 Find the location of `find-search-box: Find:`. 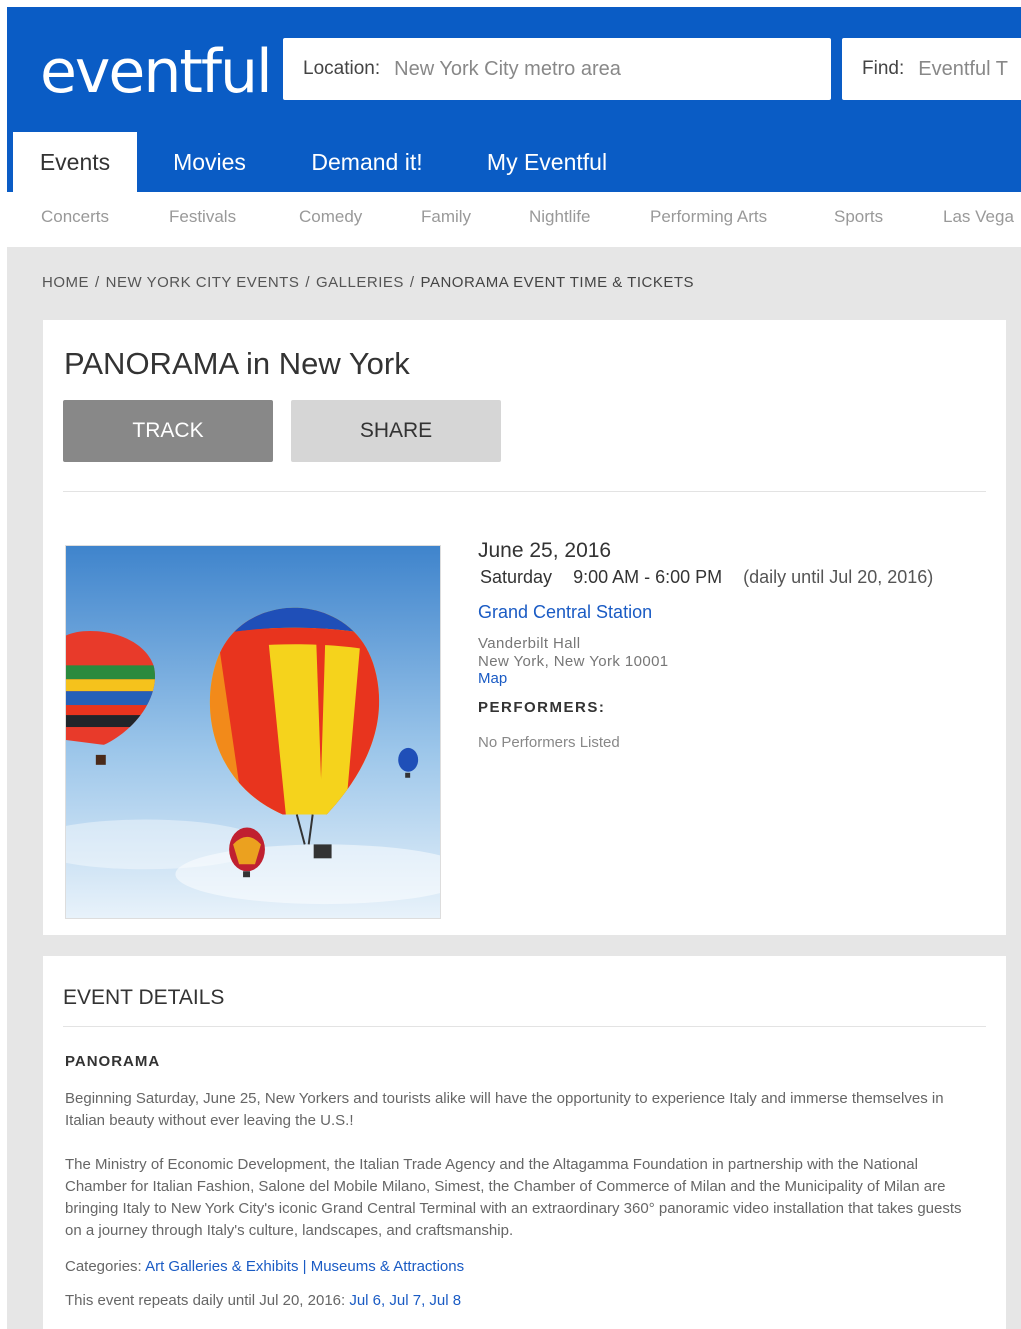

find-search-box: Find: is located at coordinates (931, 69).